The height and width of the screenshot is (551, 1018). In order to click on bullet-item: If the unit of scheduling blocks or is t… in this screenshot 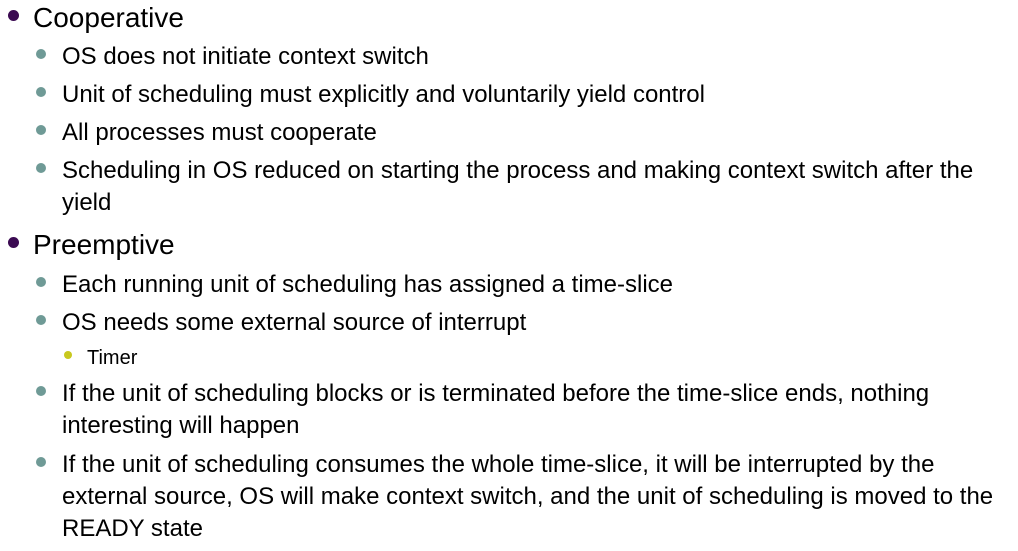, I will do `click(511, 410)`.